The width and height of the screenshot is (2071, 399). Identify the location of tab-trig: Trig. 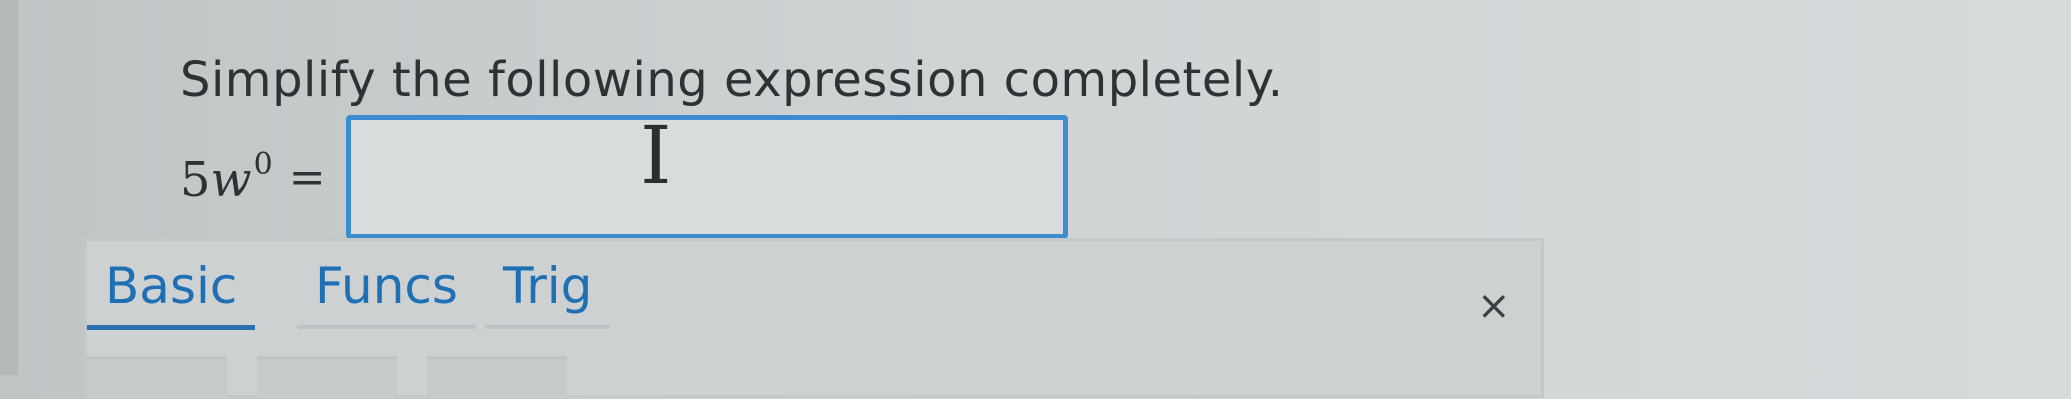
(548, 293).